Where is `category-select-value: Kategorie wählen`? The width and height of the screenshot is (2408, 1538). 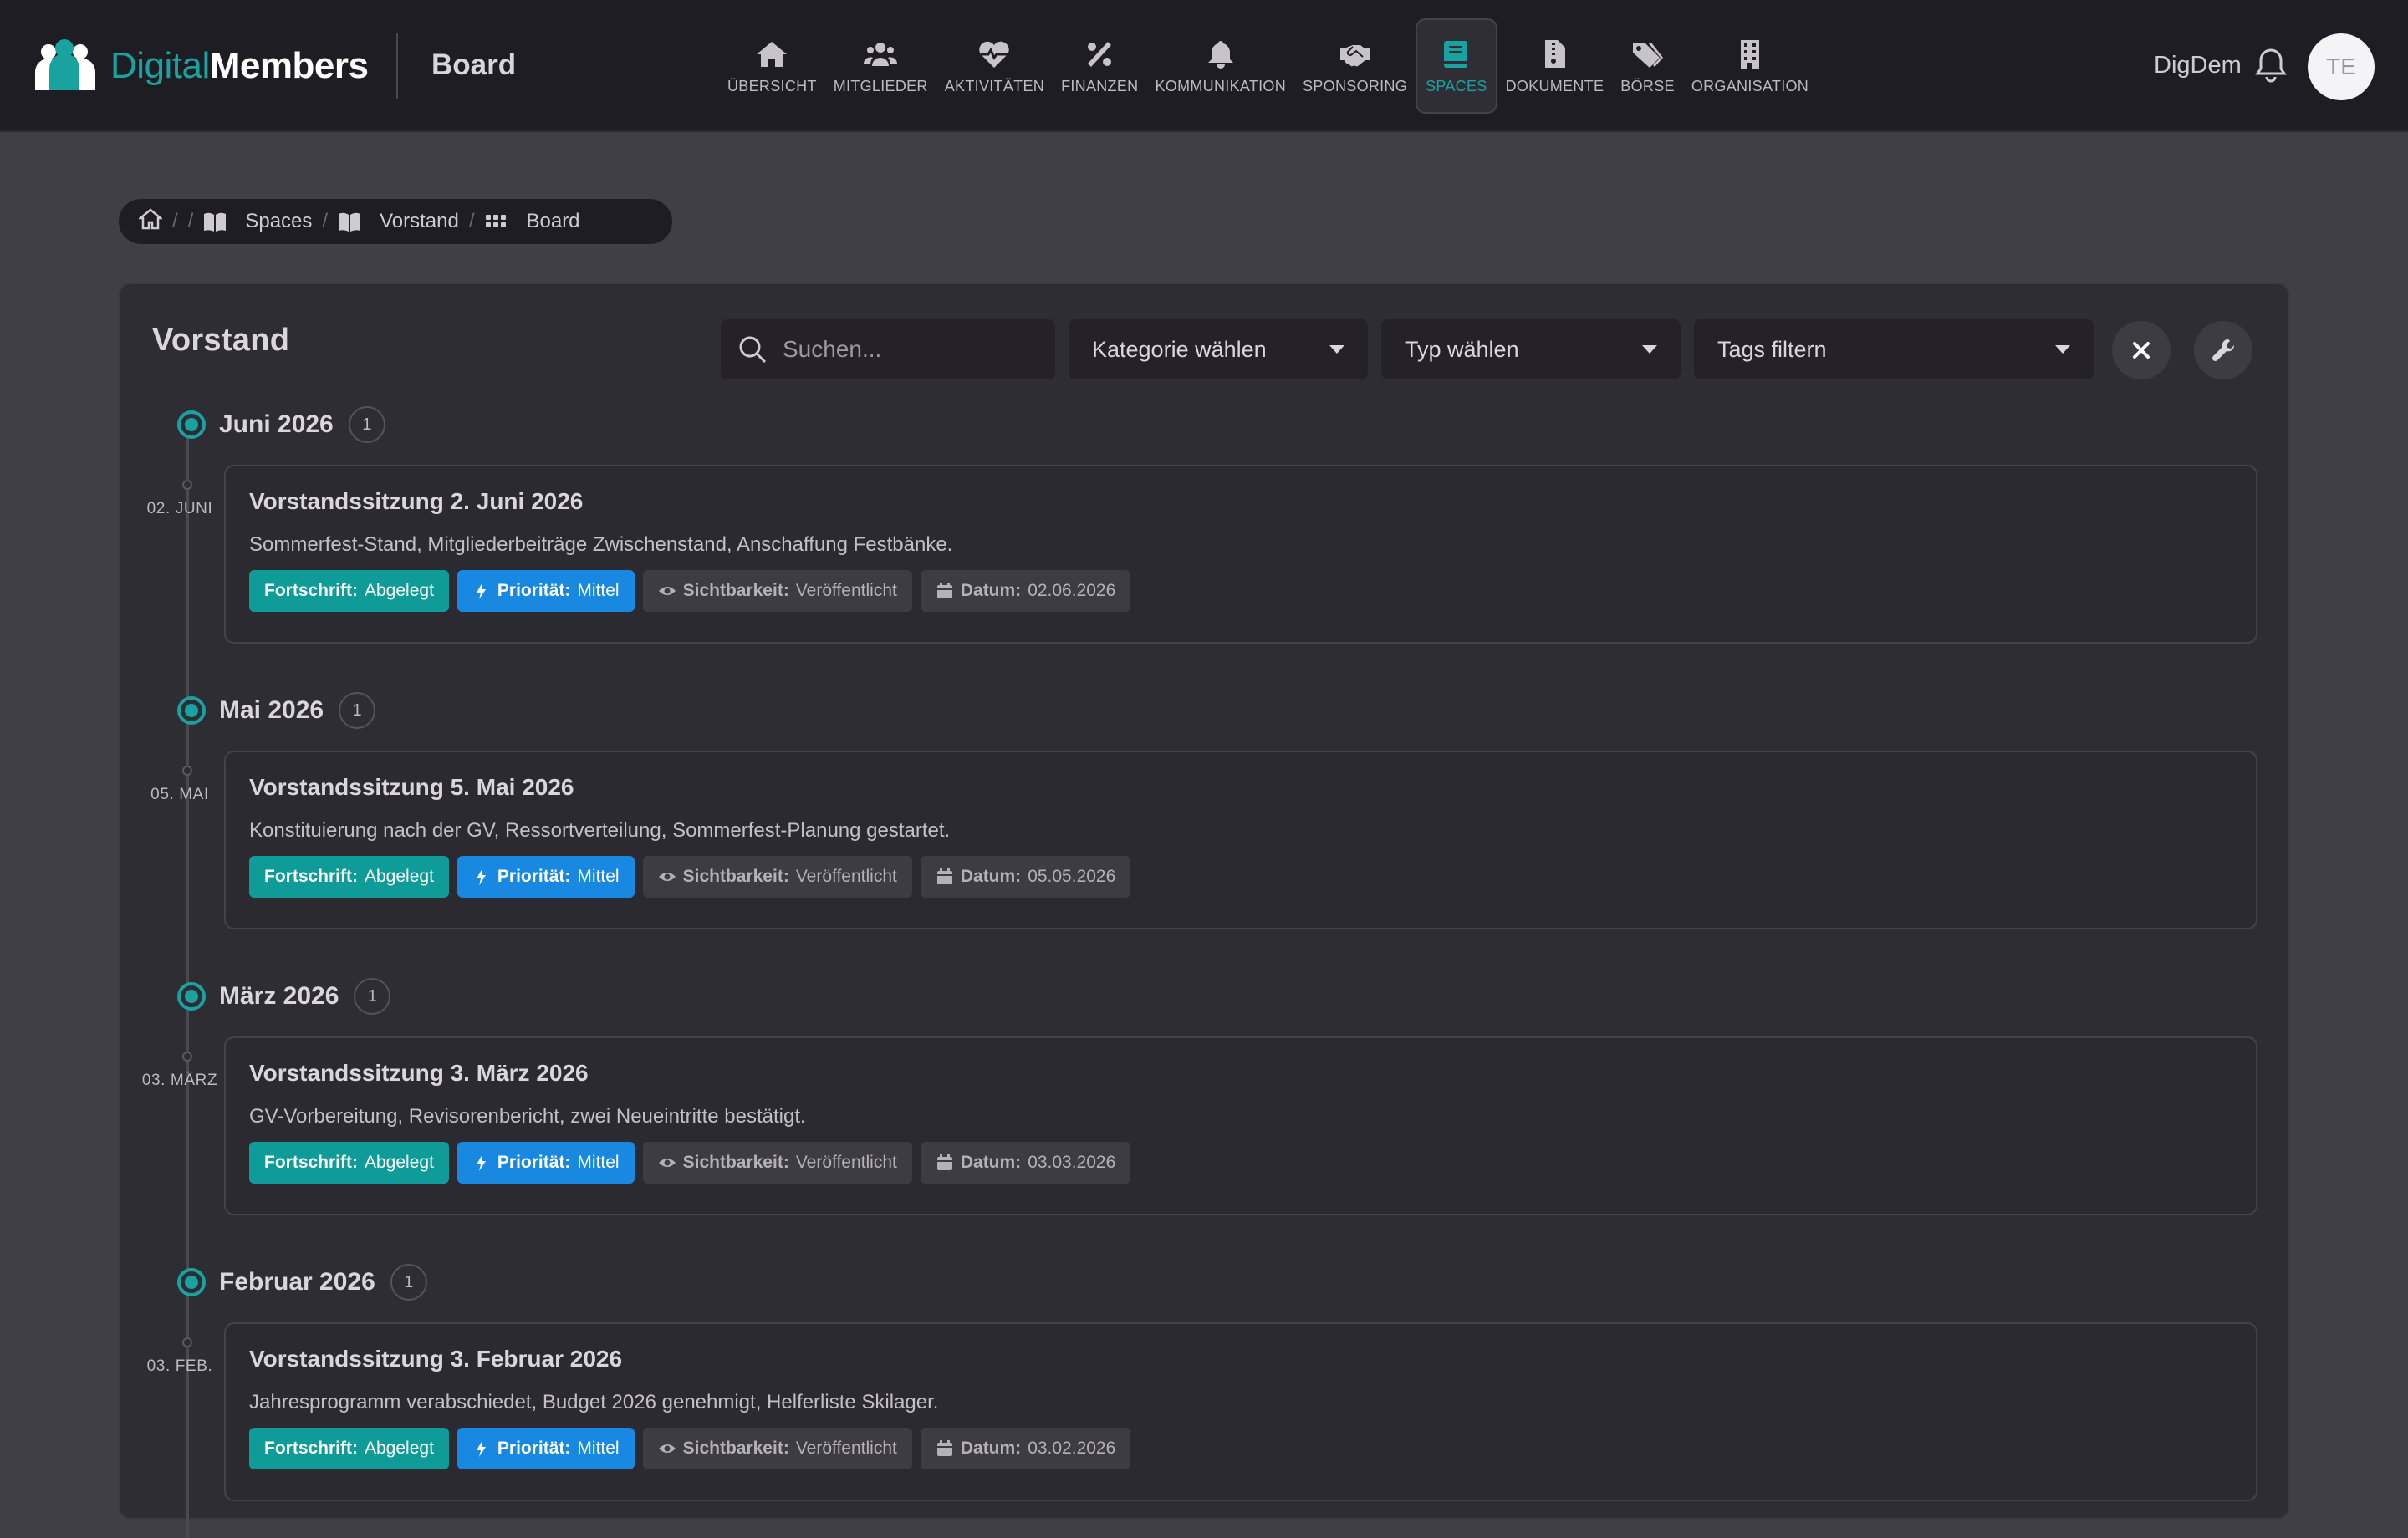 category-select-value: Kategorie wählen is located at coordinates (1179, 349).